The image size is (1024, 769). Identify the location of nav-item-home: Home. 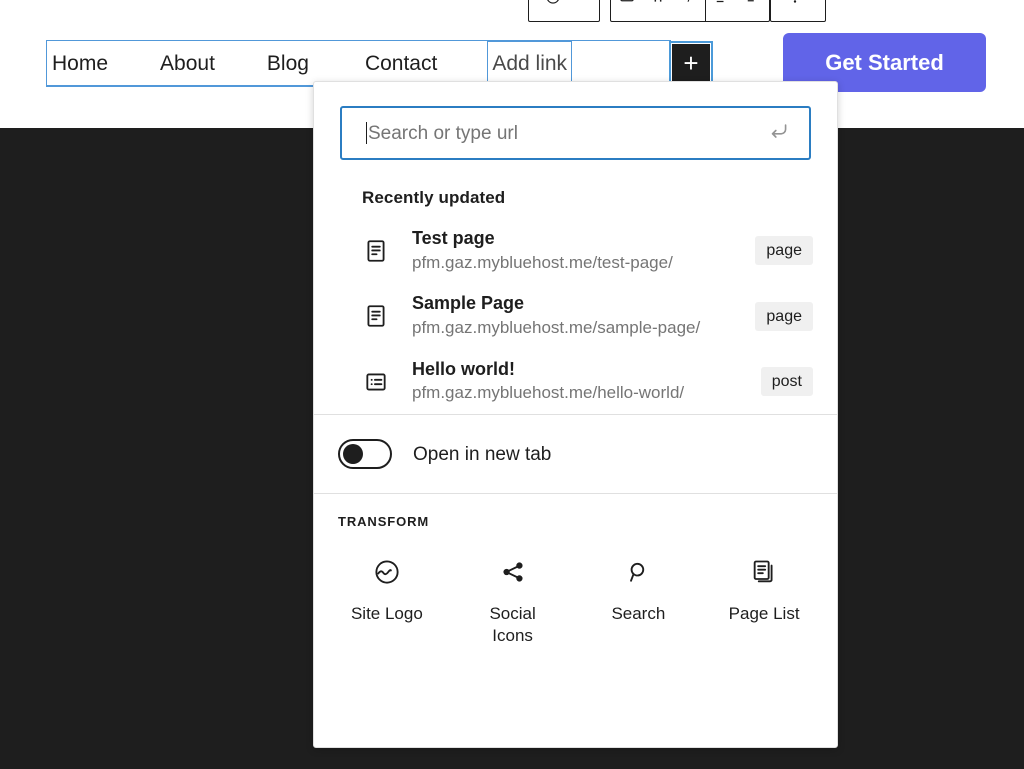
(80, 63).